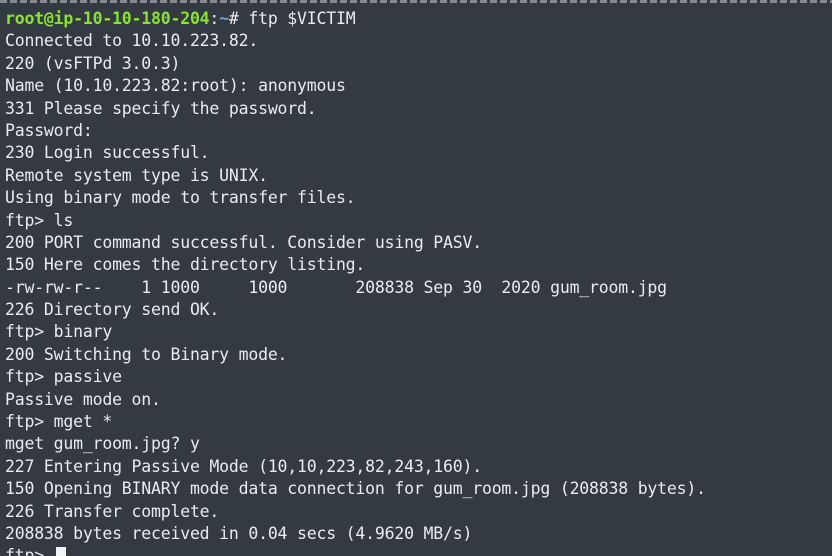 The height and width of the screenshot is (556, 832). Describe the element at coordinates (175, 86) in the screenshot. I see `output-line: Name (10.10.223.82:root): anonymous` at that location.